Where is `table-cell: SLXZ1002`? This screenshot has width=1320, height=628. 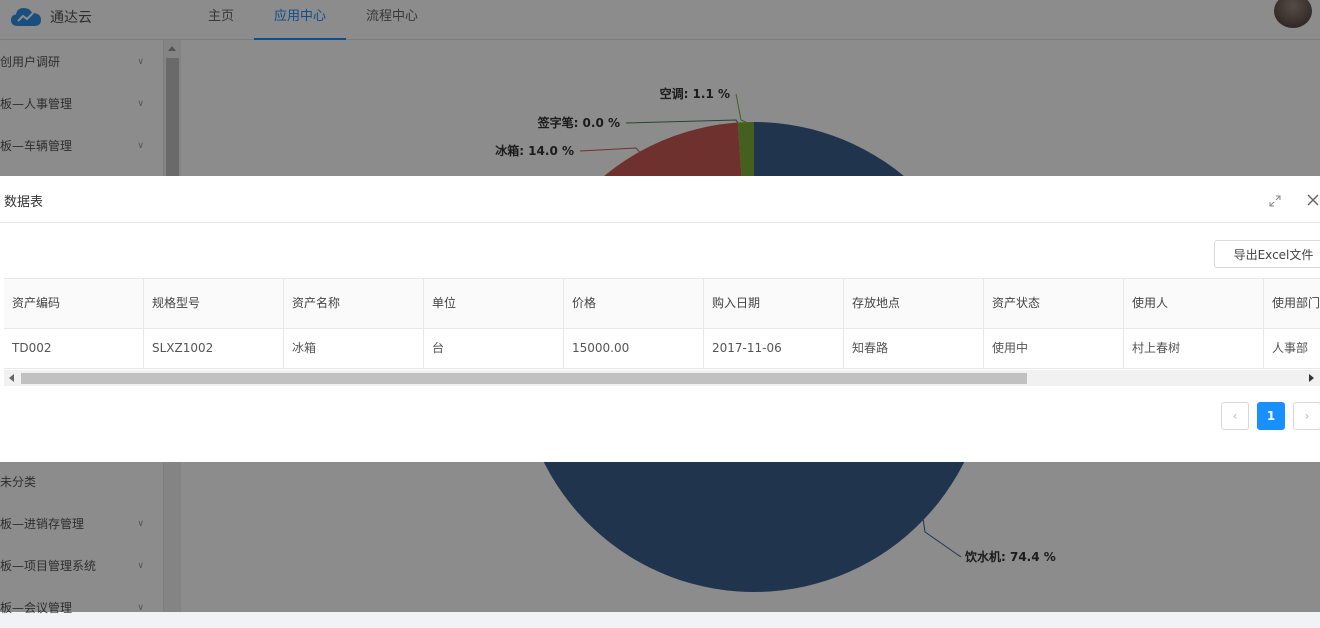
table-cell: SLXZ1002 is located at coordinates (214, 348).